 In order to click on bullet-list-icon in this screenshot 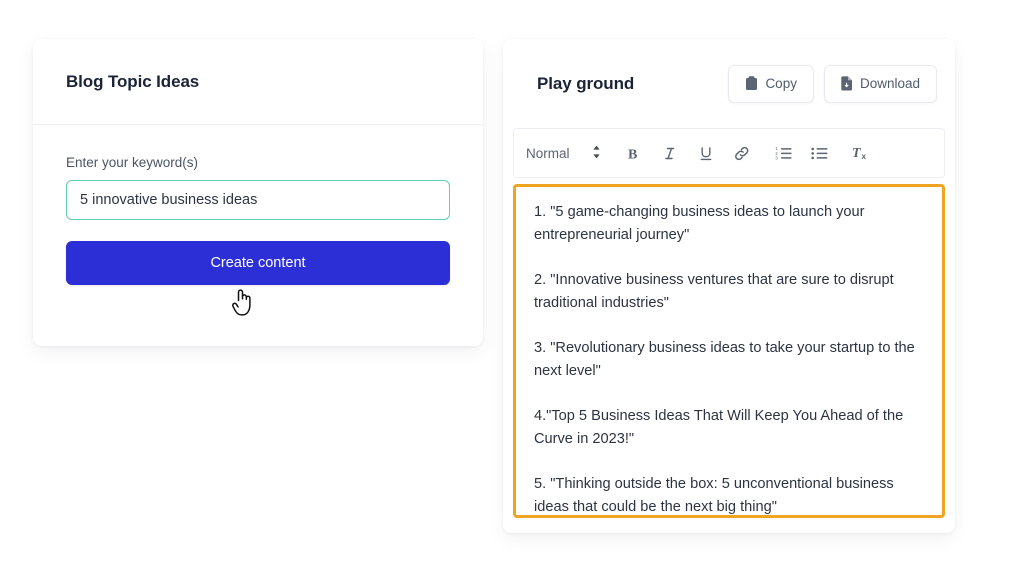, I will do `click(820, 153)`.